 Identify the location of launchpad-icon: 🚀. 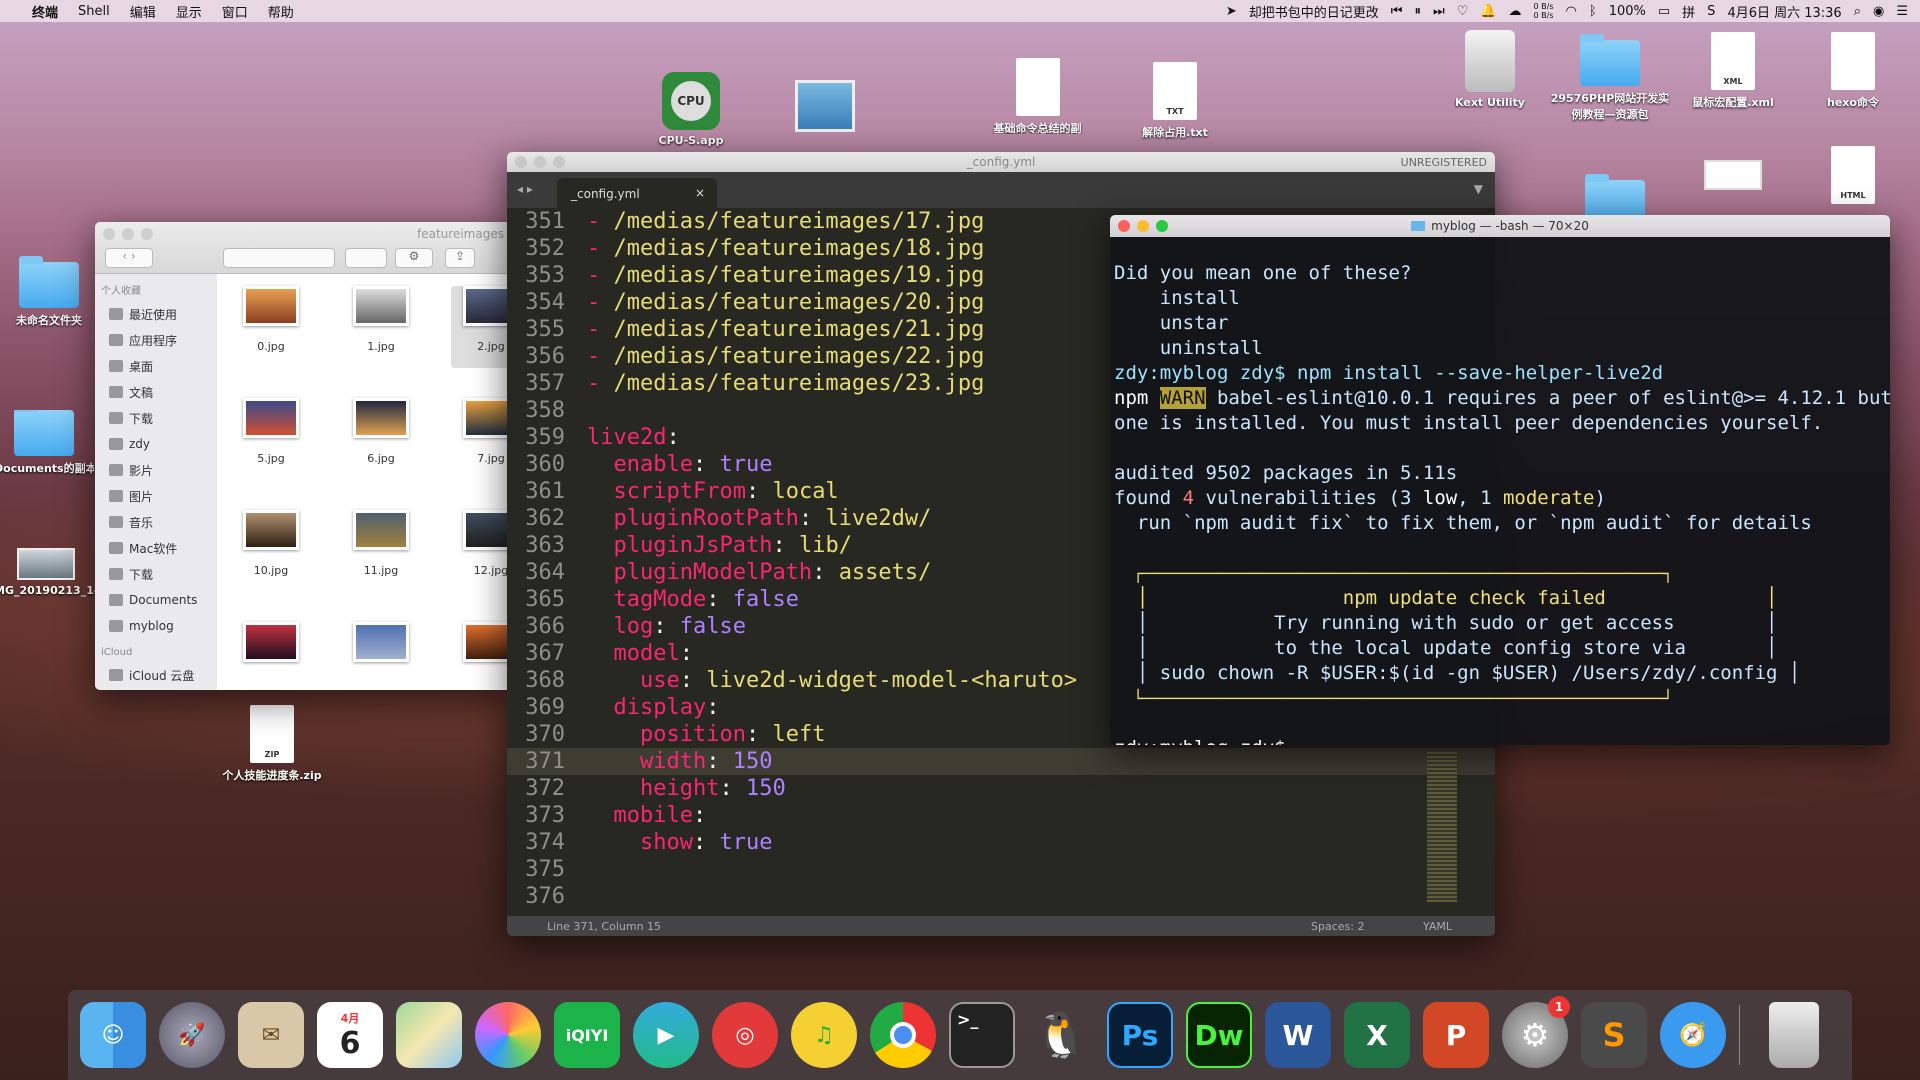
(192, 1035).